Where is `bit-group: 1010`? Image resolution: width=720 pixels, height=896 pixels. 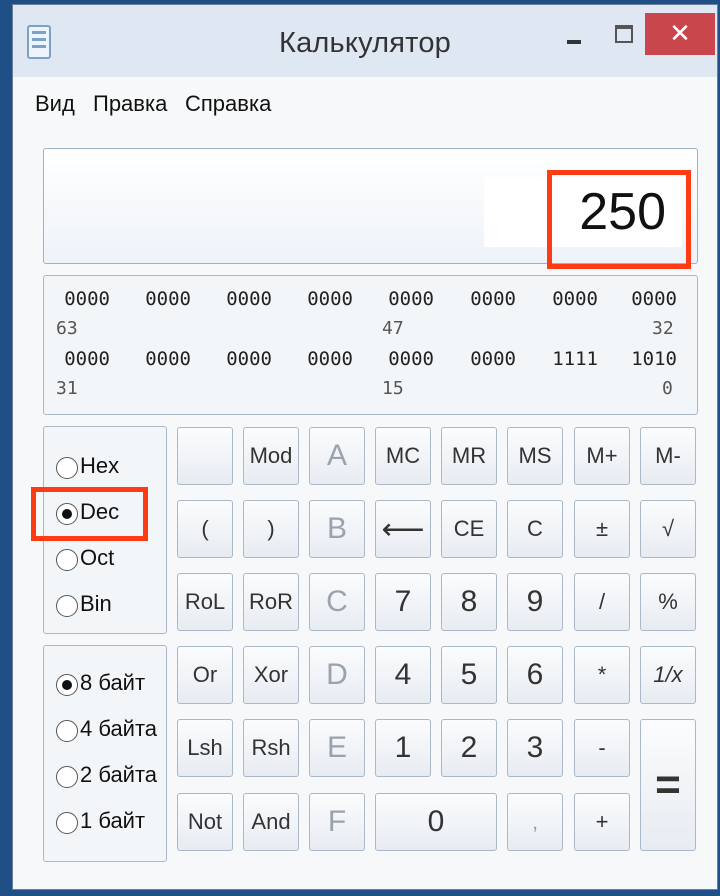
bit-group: 1010 is located at coordinates (654, 359).